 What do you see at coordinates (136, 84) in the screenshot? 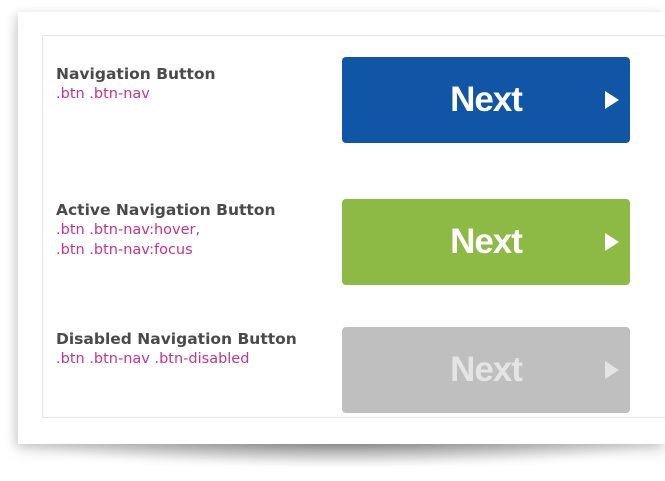
I see `navigation-button-spec: Navigation Button .btn .btn-nav` at bounding box center [136, 84].